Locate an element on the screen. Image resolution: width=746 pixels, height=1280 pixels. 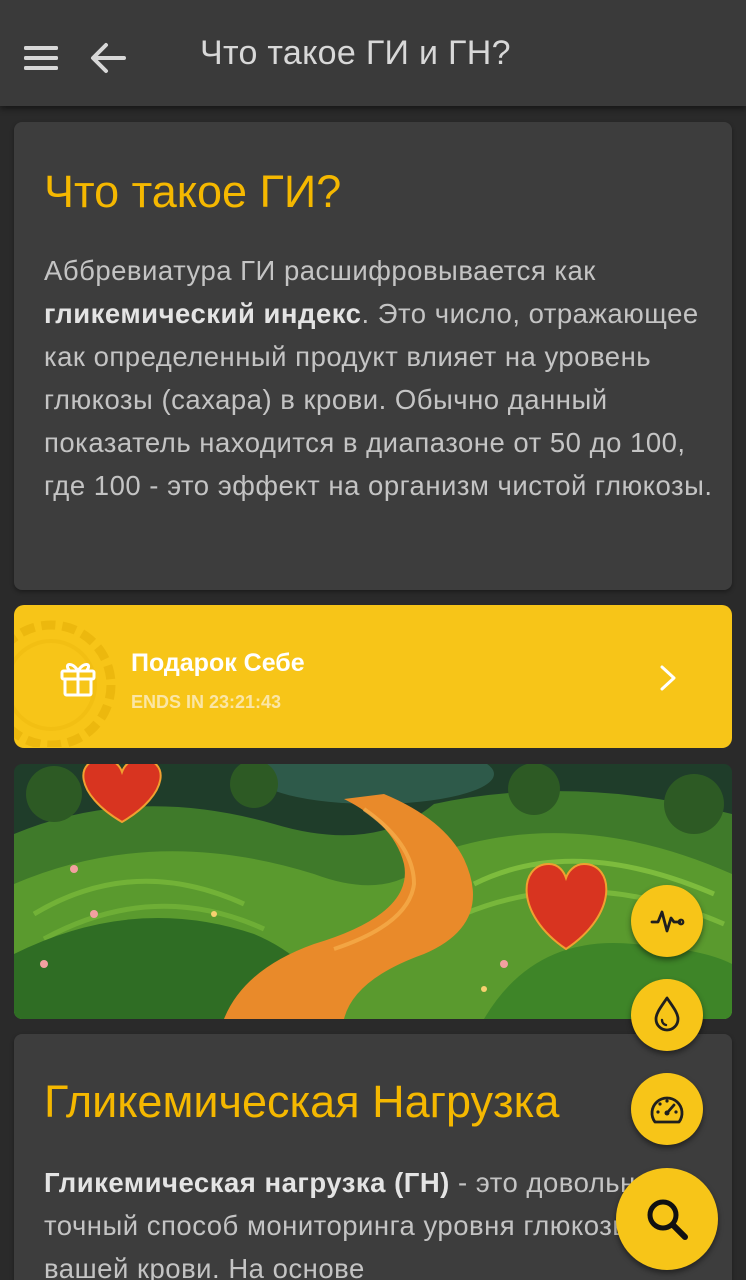
gauge-fab-button is located at coordinates (667, 1109).